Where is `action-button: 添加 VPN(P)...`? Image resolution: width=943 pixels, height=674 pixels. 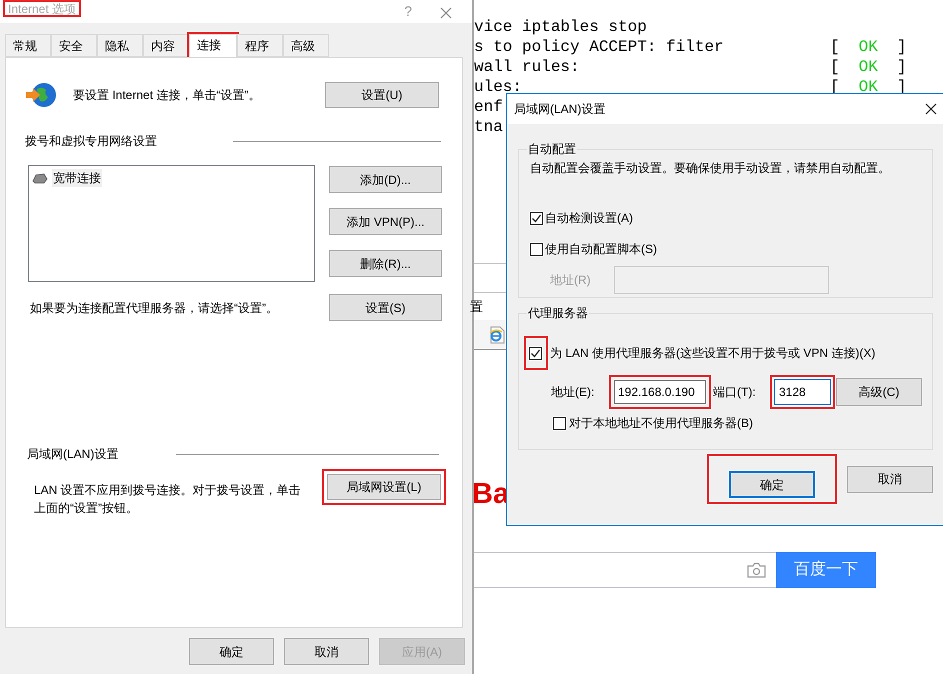 action-button: 添加 VPN(P)... is located at coordinates (385, 221).